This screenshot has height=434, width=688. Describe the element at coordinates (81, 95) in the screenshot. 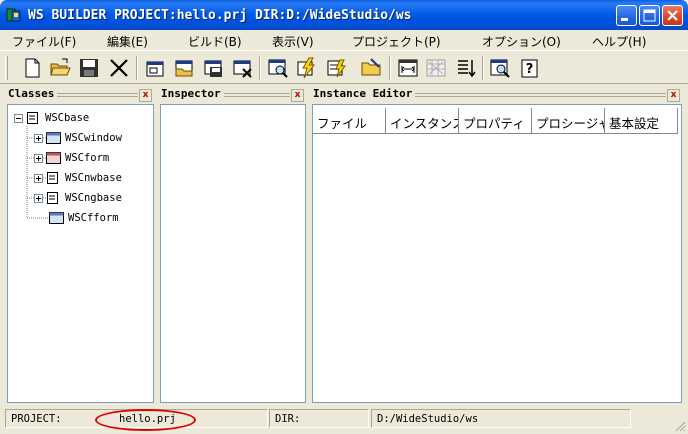

I see `classes-panel-header: Classes x` at that location.